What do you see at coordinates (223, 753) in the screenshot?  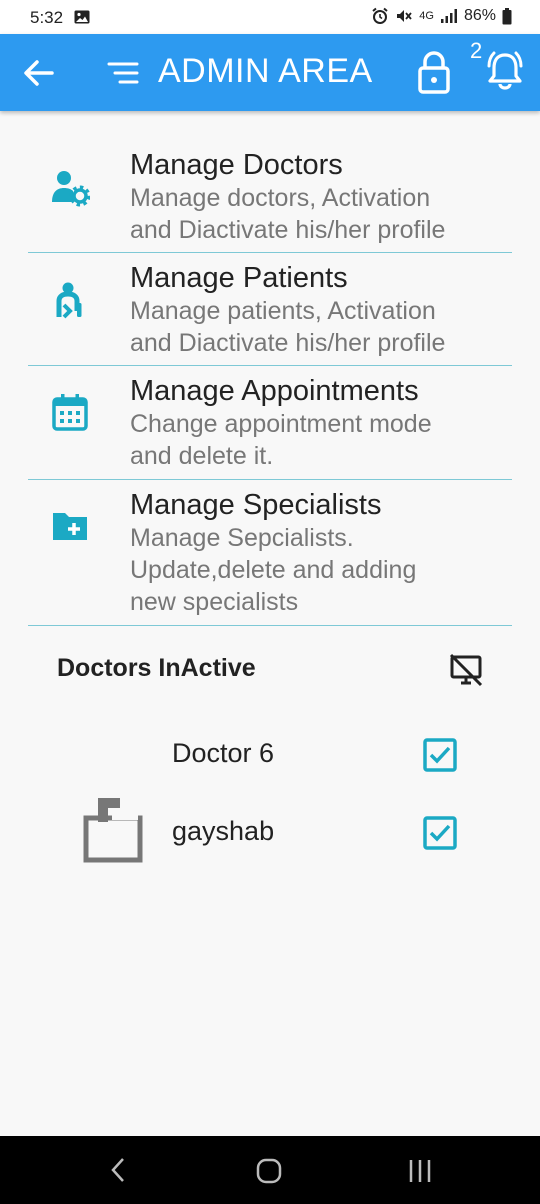 I see `doctor-name: Doctor 6` at bounding box center [223, 753].